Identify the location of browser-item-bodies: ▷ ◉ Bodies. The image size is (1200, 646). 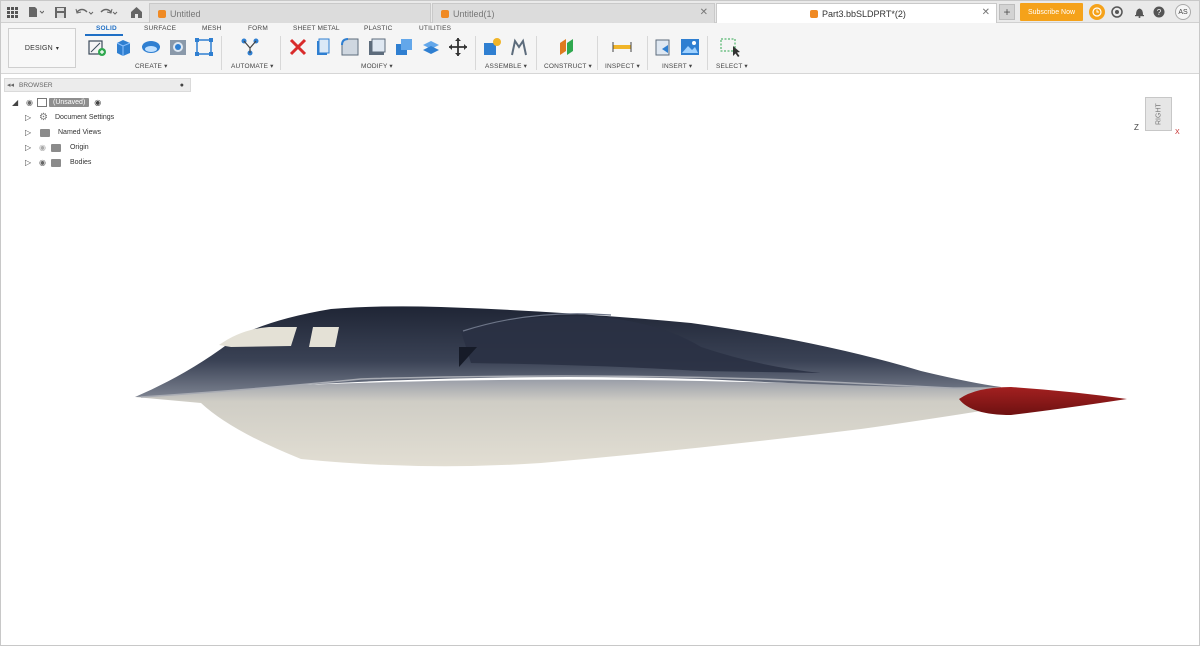
(58, 162).